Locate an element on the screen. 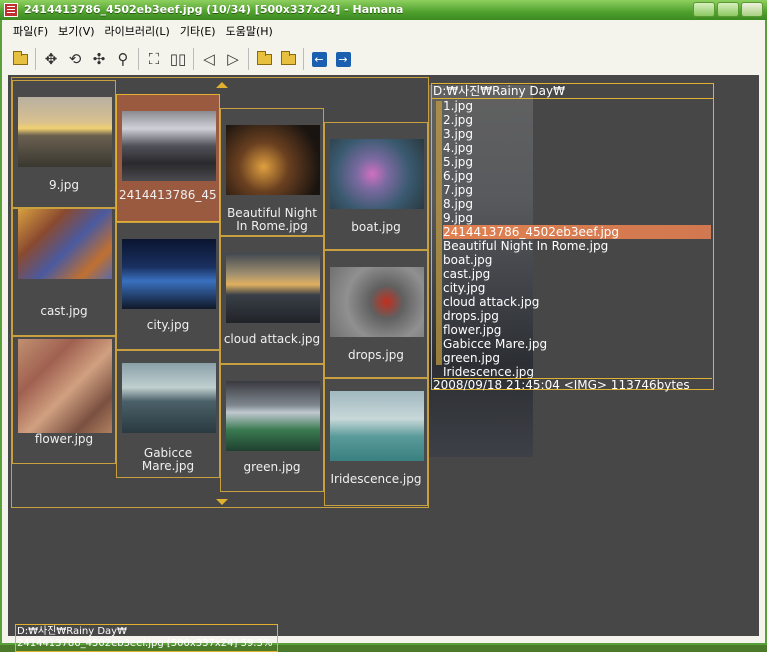 The width and height of the screenshot is (767, 652). move-icon: ✥ is located at coordinates (51, 59).